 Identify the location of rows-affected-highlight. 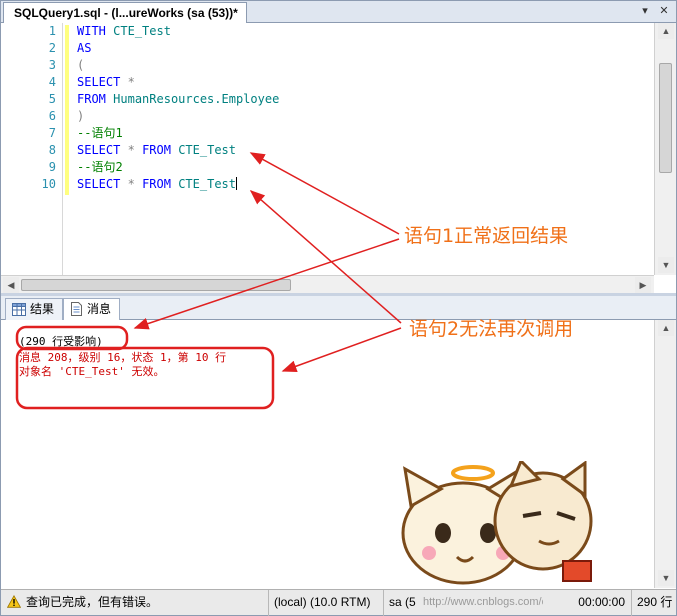
(72, 338).